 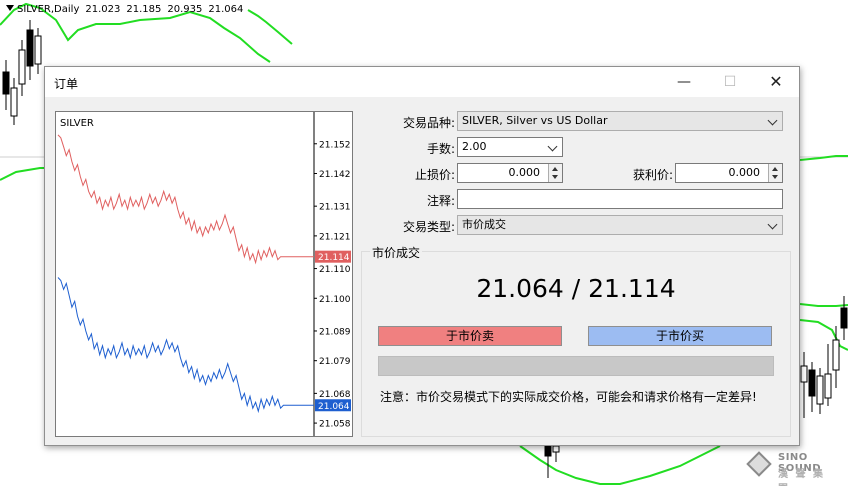 I want to click on logo-diamond-icon, so click(x=759, y=464).